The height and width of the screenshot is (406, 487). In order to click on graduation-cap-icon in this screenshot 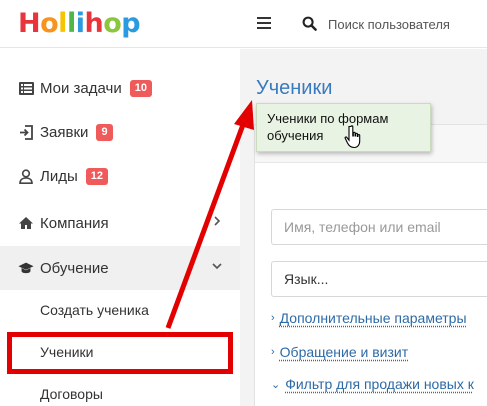, I will do `click(26, 268)`.